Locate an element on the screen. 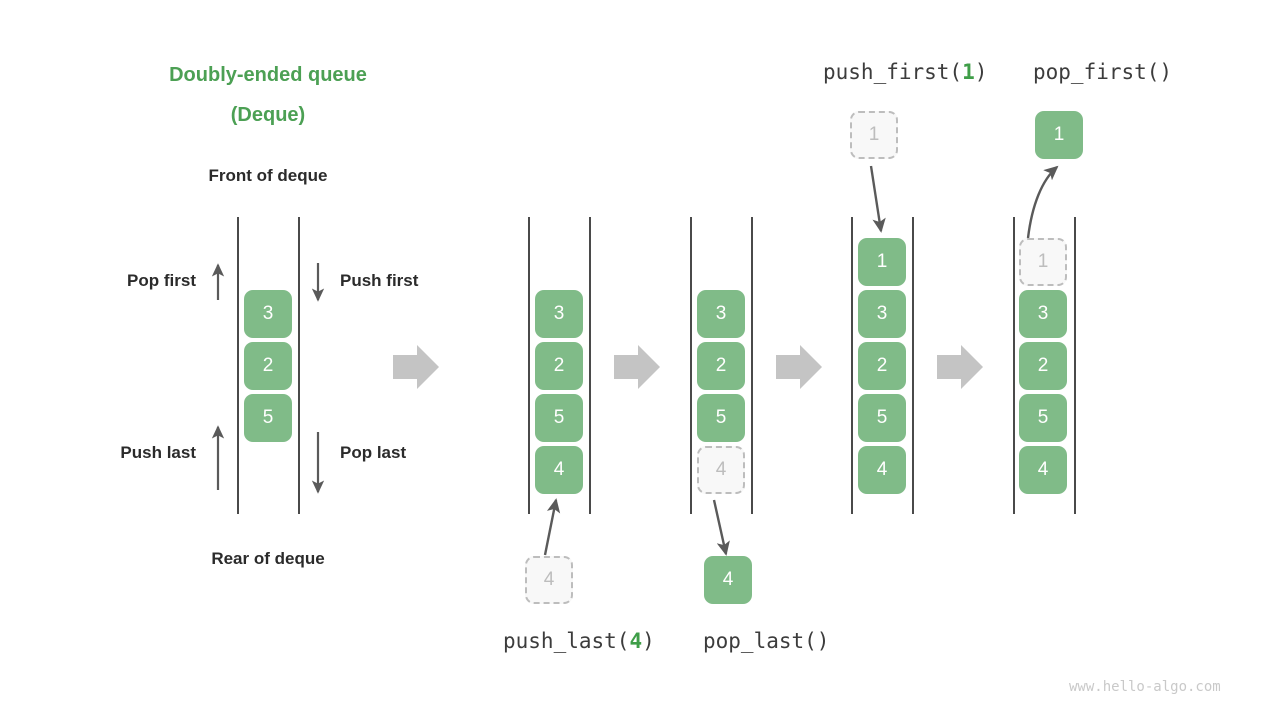 The height and width of the screenshot is (720, 1280). rear-of-deque-label: Rear of deque is located at coordinates (268, 558).